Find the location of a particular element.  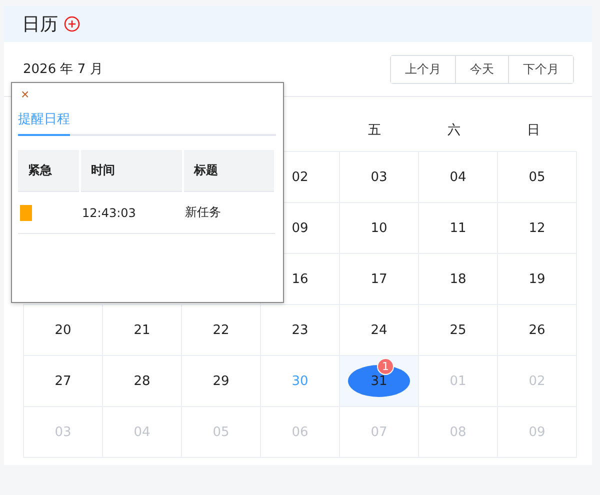

table-cell: 12:43:03 is located at coordinates (131, 213).